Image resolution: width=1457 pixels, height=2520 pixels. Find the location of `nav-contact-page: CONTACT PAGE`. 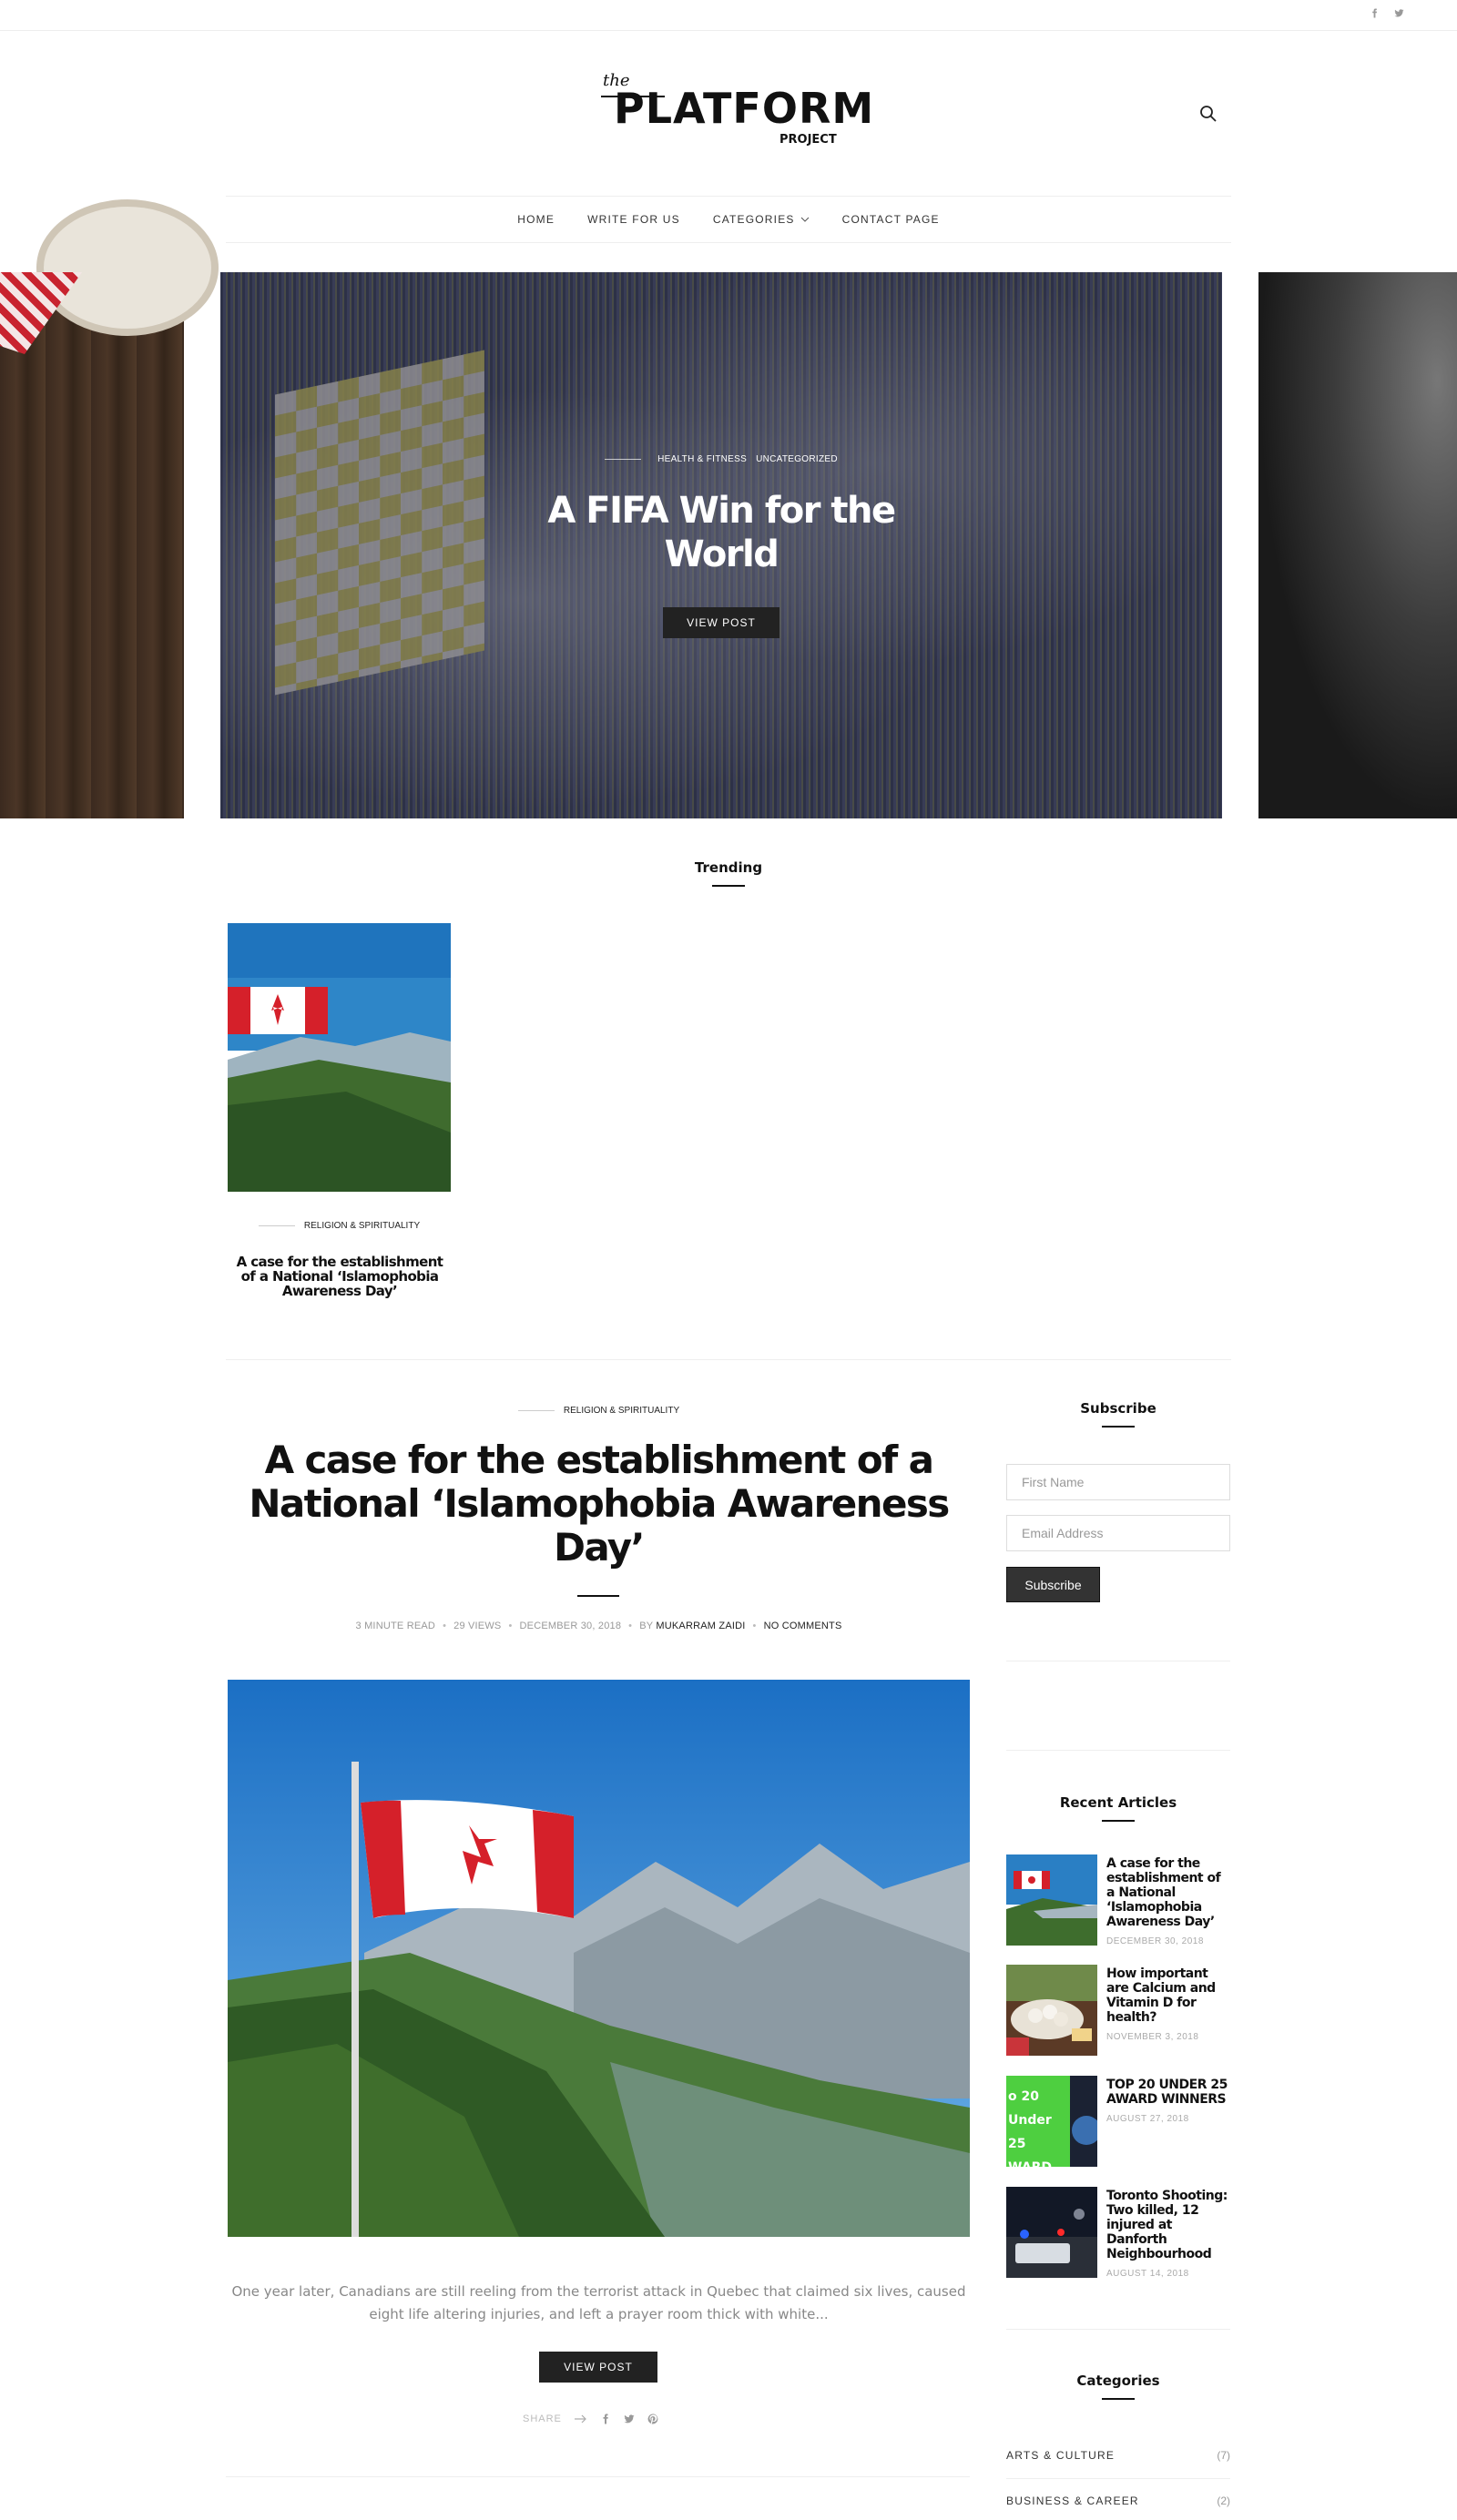

nav-contact-page: CONTACT PAGE is located at coordinates (891, 220).